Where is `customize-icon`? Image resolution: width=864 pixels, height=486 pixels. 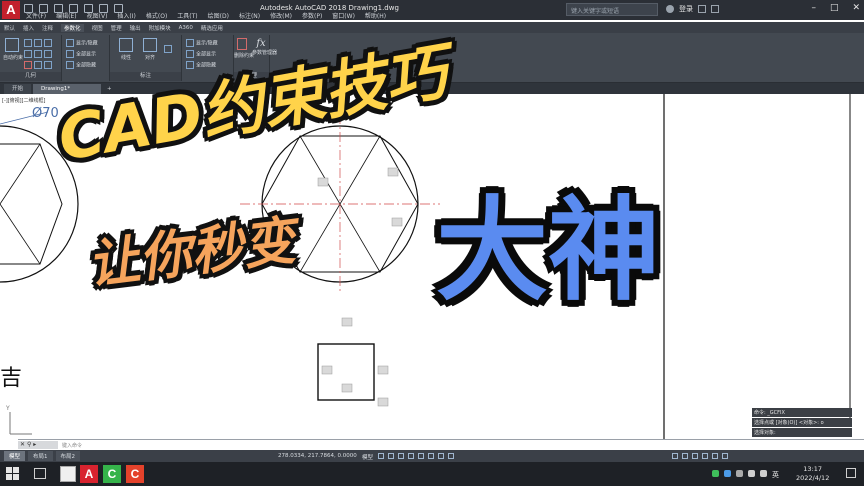
customize-icon is located at coordinates (725, 456).